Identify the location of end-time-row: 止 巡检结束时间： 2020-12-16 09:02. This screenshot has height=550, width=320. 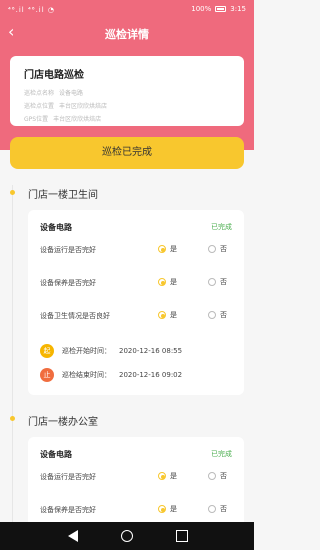
(111, 375).